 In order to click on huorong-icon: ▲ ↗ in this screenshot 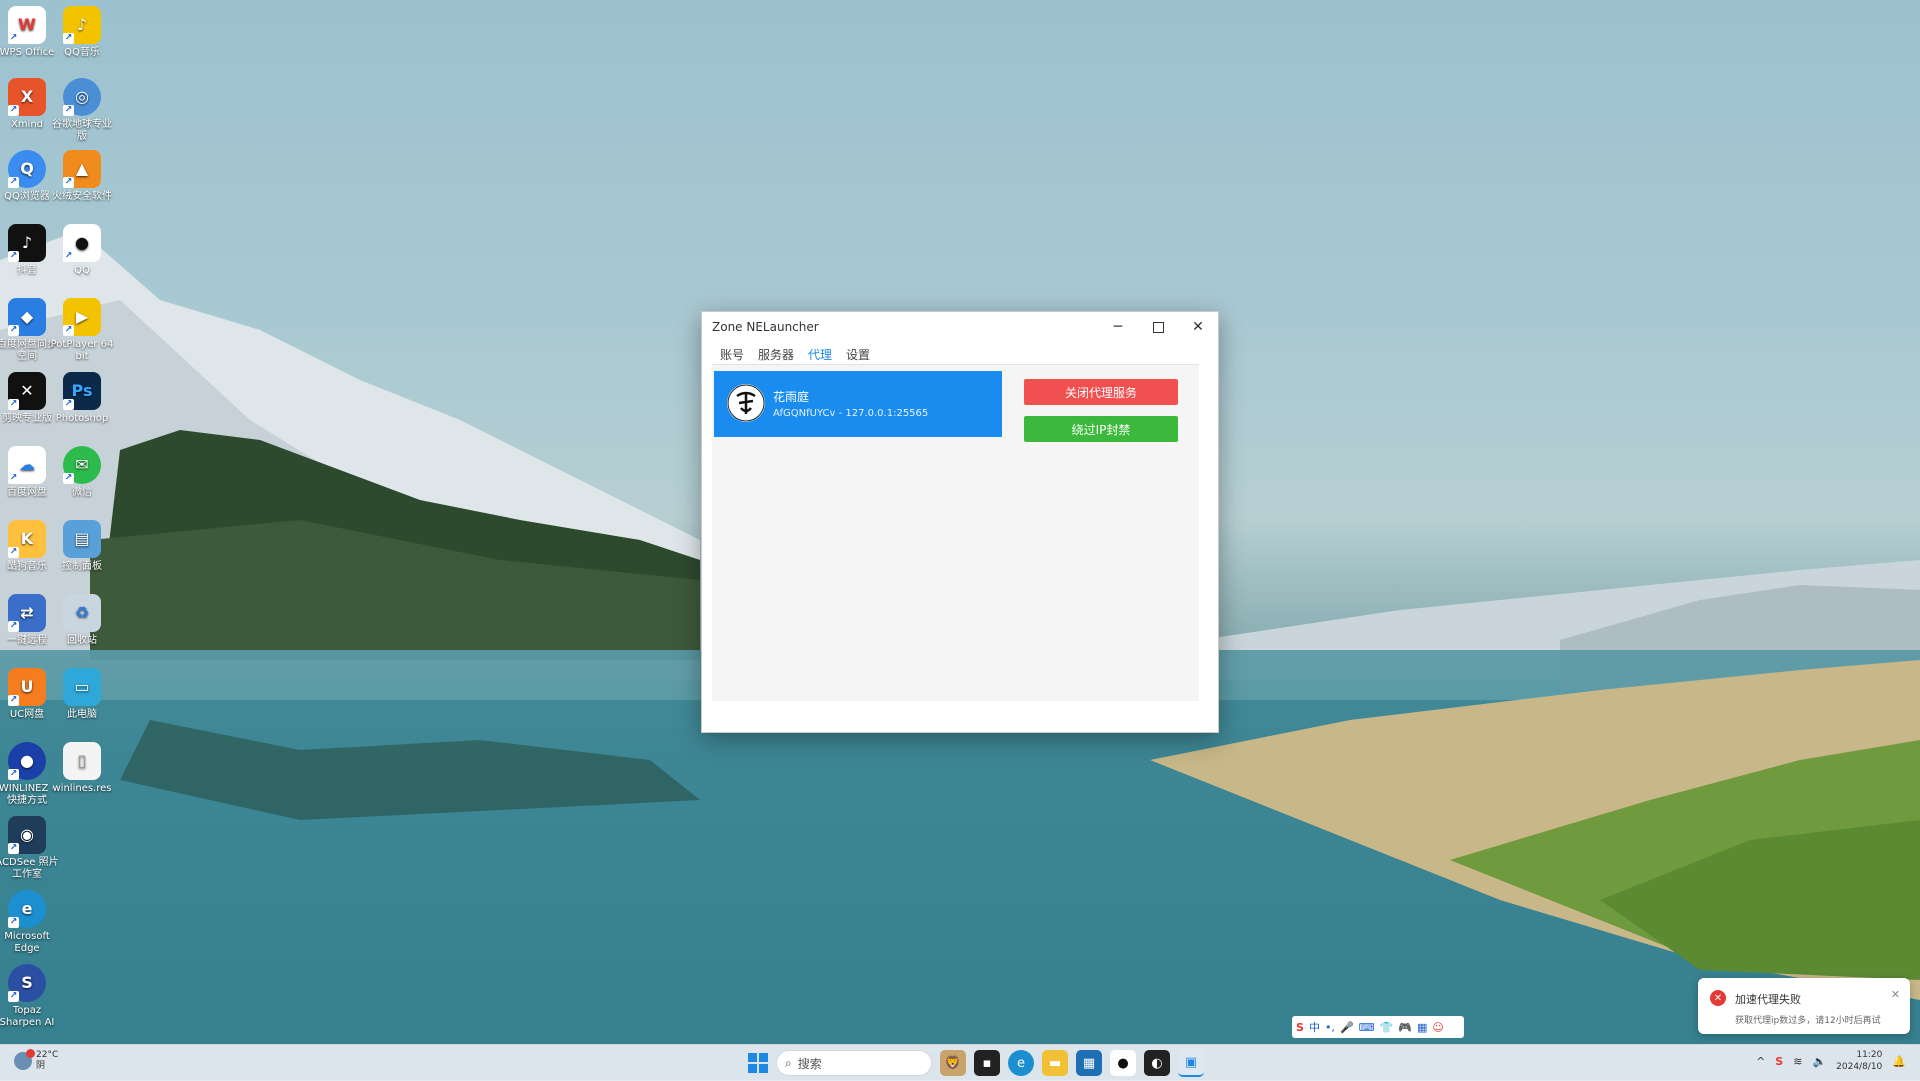, I will do `click(82, 169)`.